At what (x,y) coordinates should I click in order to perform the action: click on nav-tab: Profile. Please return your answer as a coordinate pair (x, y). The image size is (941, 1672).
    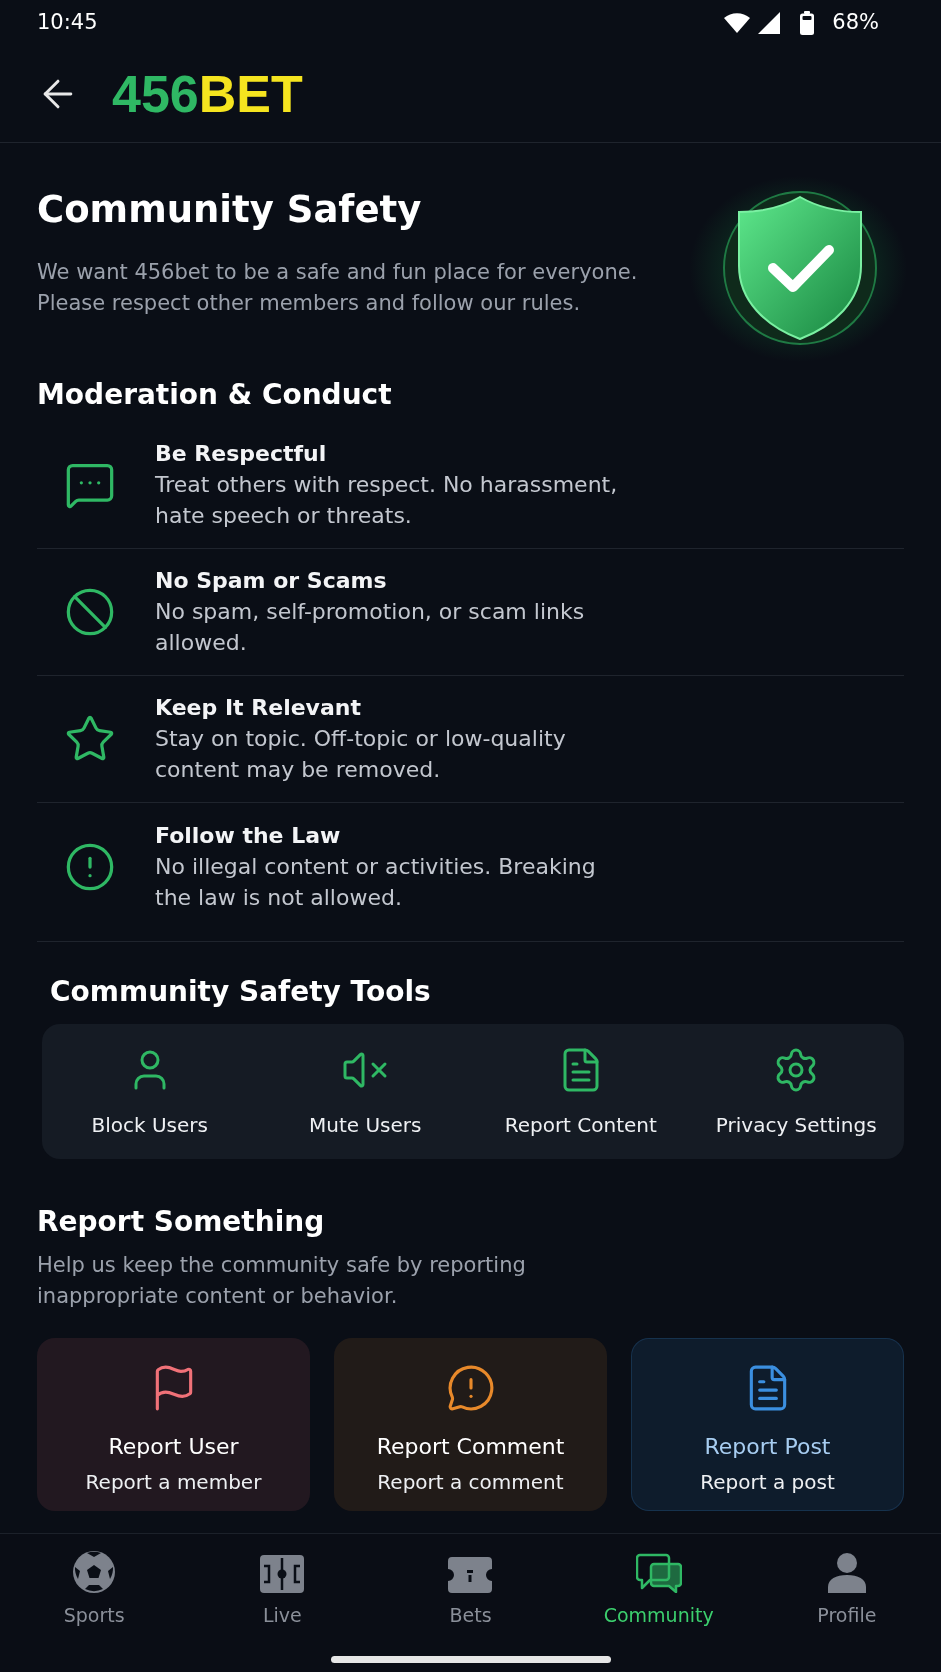
    Looking at the image, I should click on (846, 1589).